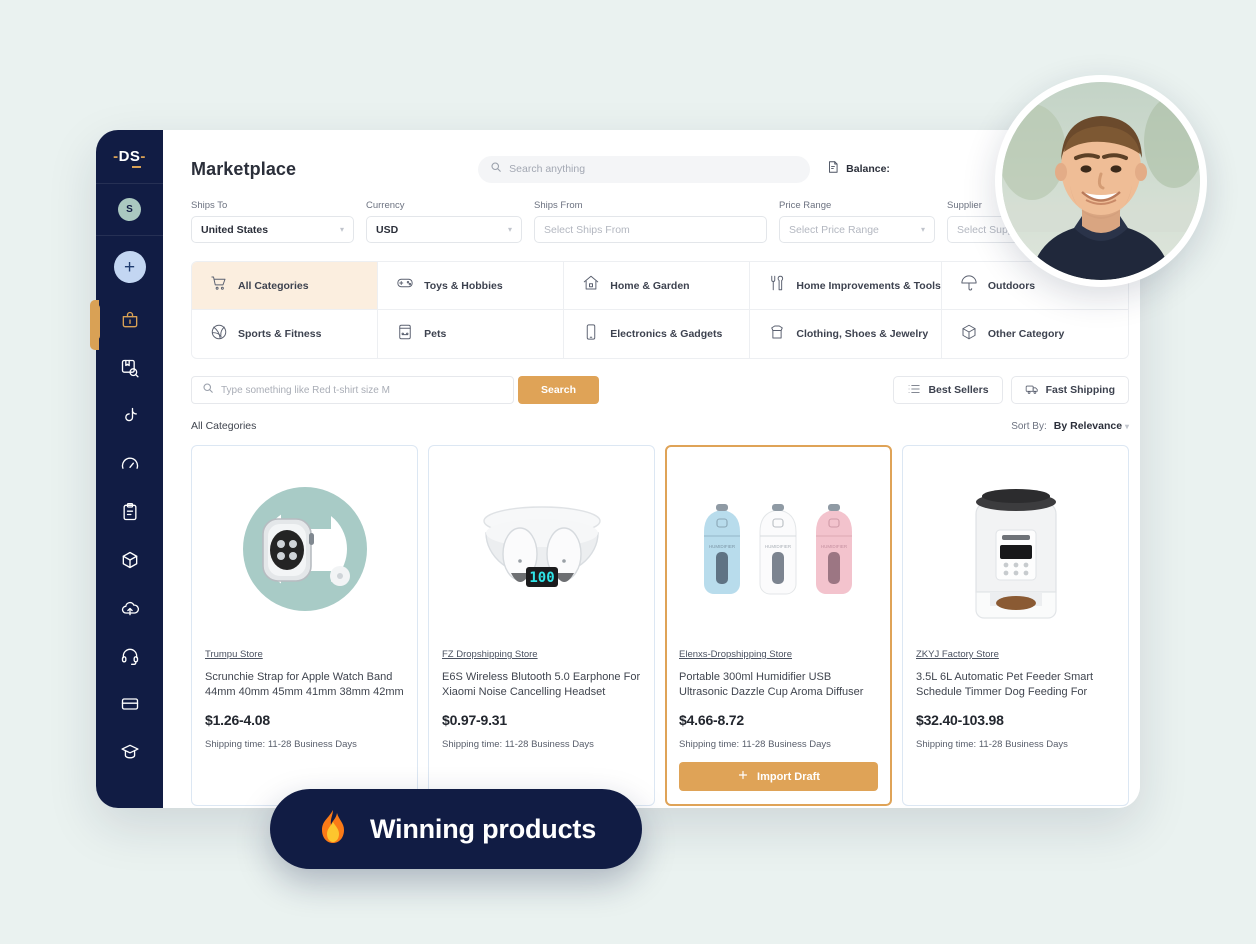  I want to click on product-search-input, so click(362, 390).